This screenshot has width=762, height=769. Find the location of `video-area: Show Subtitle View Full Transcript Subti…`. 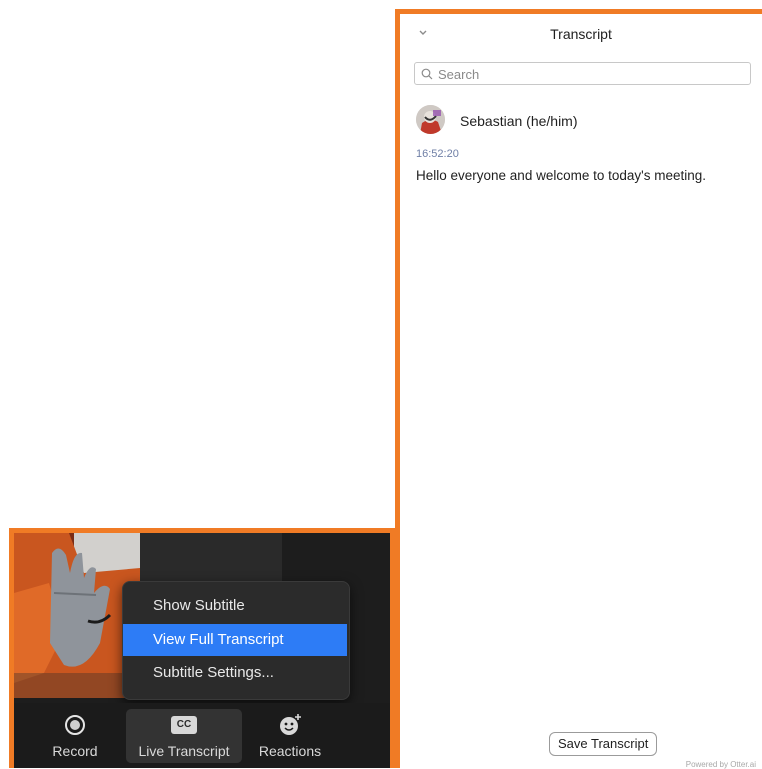

video-area: Show Subtitle View Full Transcript Subti… is located at coordinates (202, 618).